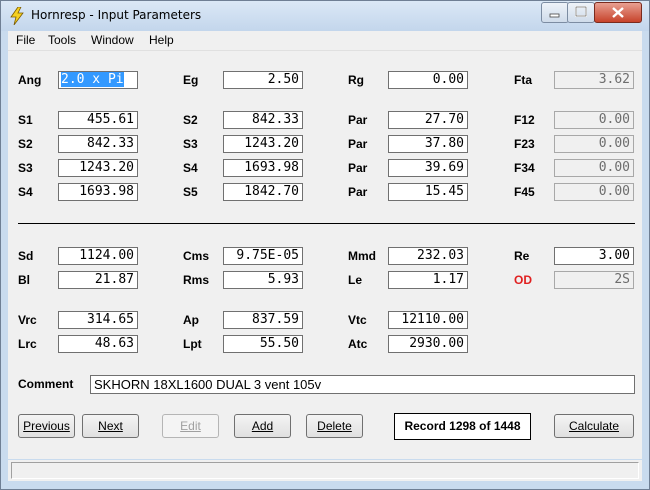  What do you see at coordinates (334, 426) in the screenshot?
I see `delete-button: Delete` at bounding box center [334, 426].